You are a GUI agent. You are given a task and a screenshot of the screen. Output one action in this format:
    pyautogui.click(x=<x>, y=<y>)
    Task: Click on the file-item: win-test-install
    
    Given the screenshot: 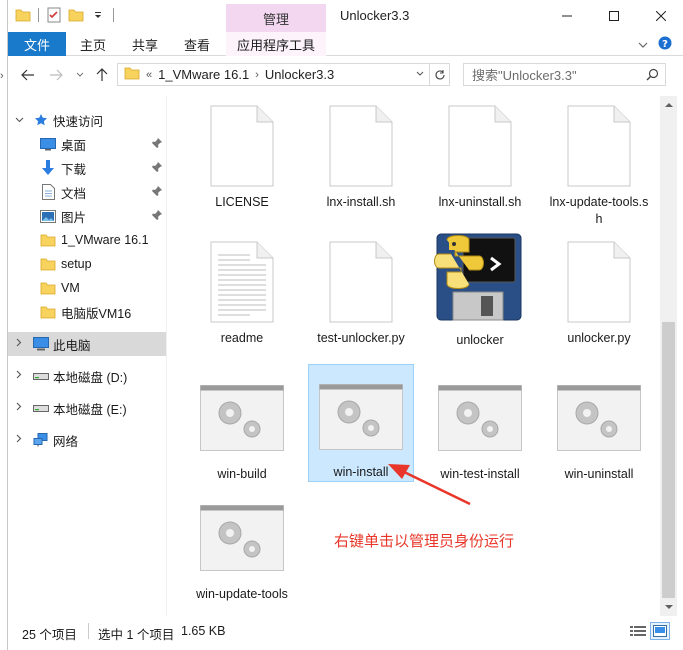 What is the action you would take?
    pyautogui.click(x=480, y=427)
    